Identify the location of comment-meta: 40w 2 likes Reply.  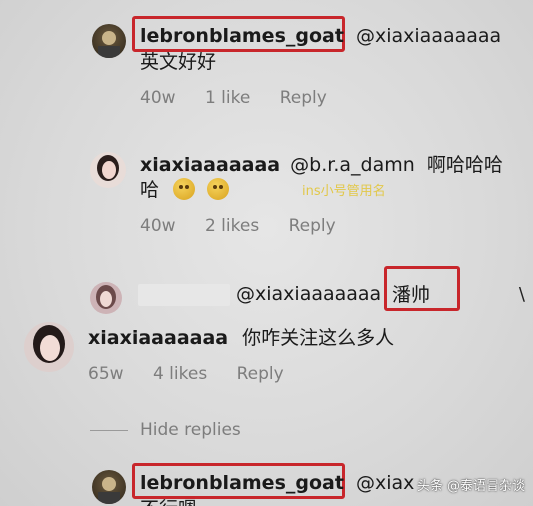
(250, 226).